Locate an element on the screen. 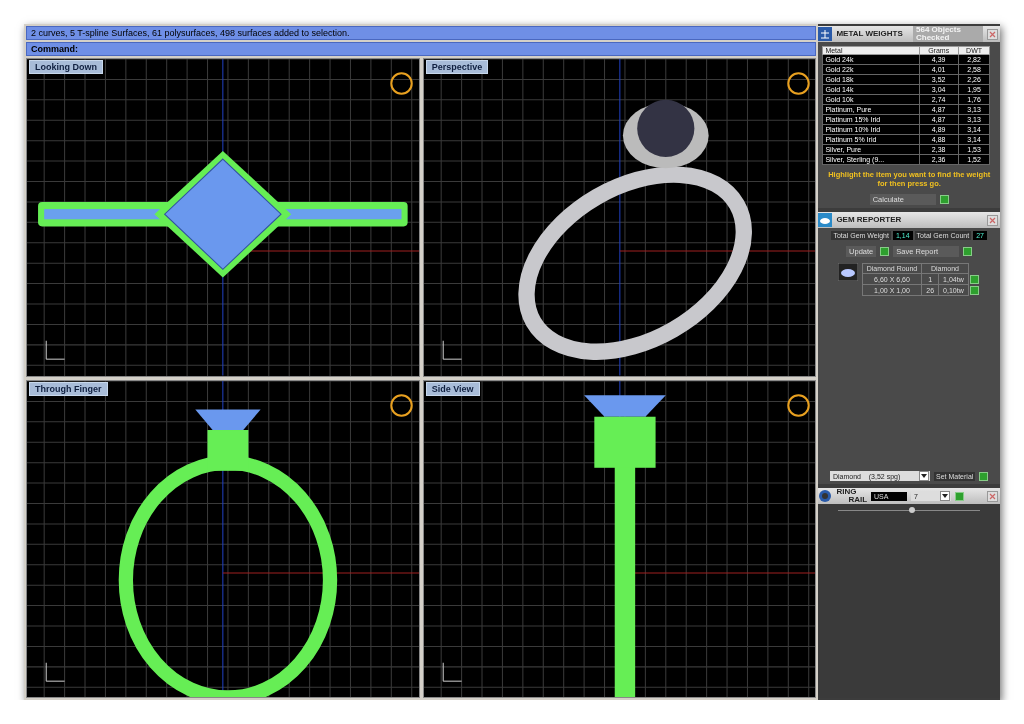 Image resolution: width=1024 pixels, height=724 pixels. panel-title: RING is located at coordinates (847, 492).